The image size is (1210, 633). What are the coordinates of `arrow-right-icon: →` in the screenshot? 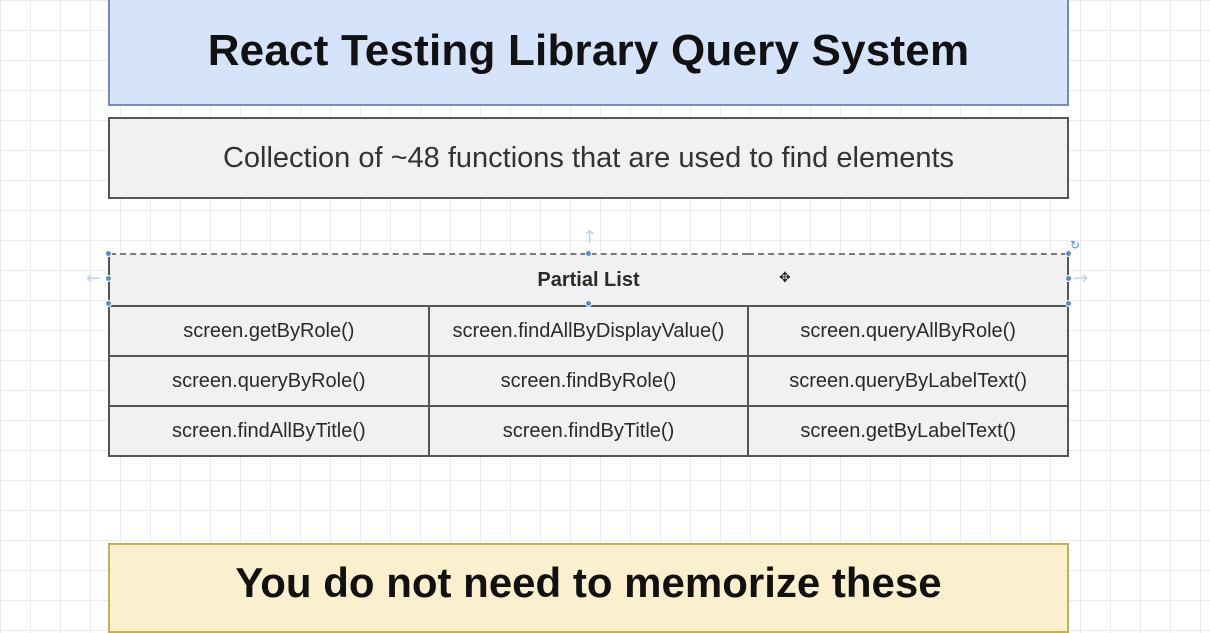 It's located at (1080, 279).